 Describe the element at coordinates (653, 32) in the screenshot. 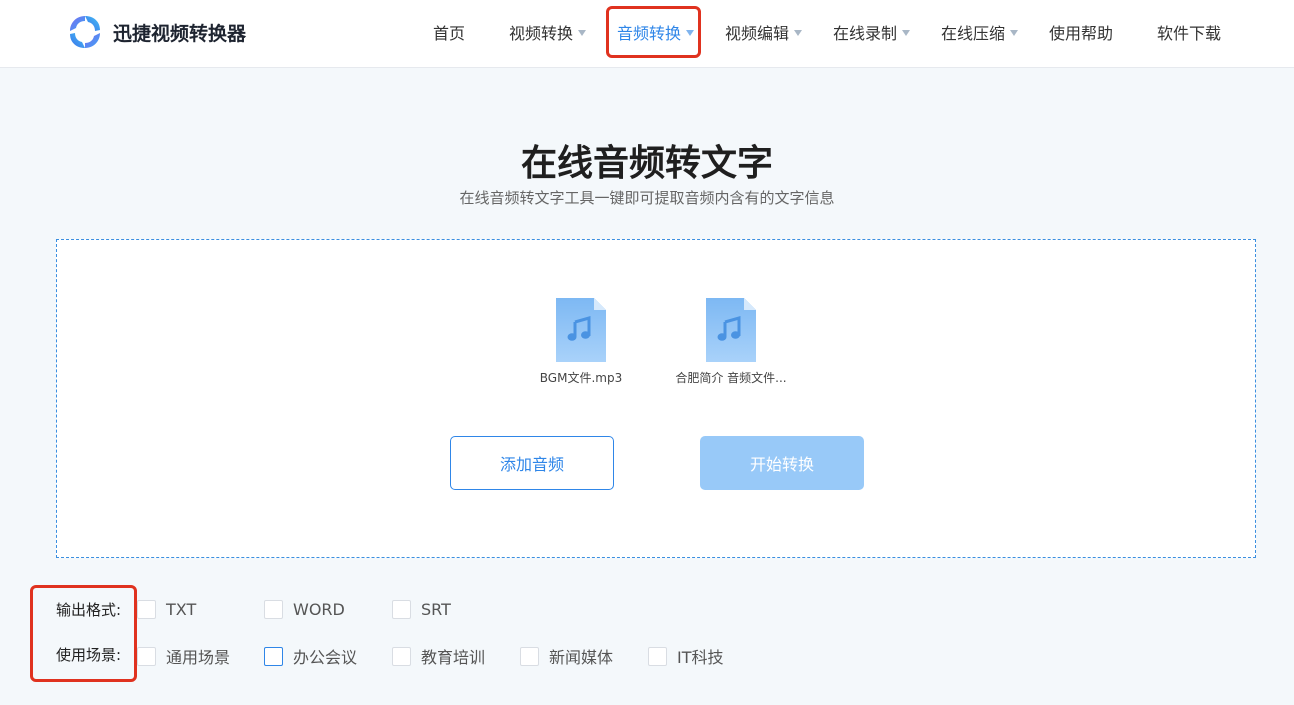

I see `nav-highlight-box` at that location.